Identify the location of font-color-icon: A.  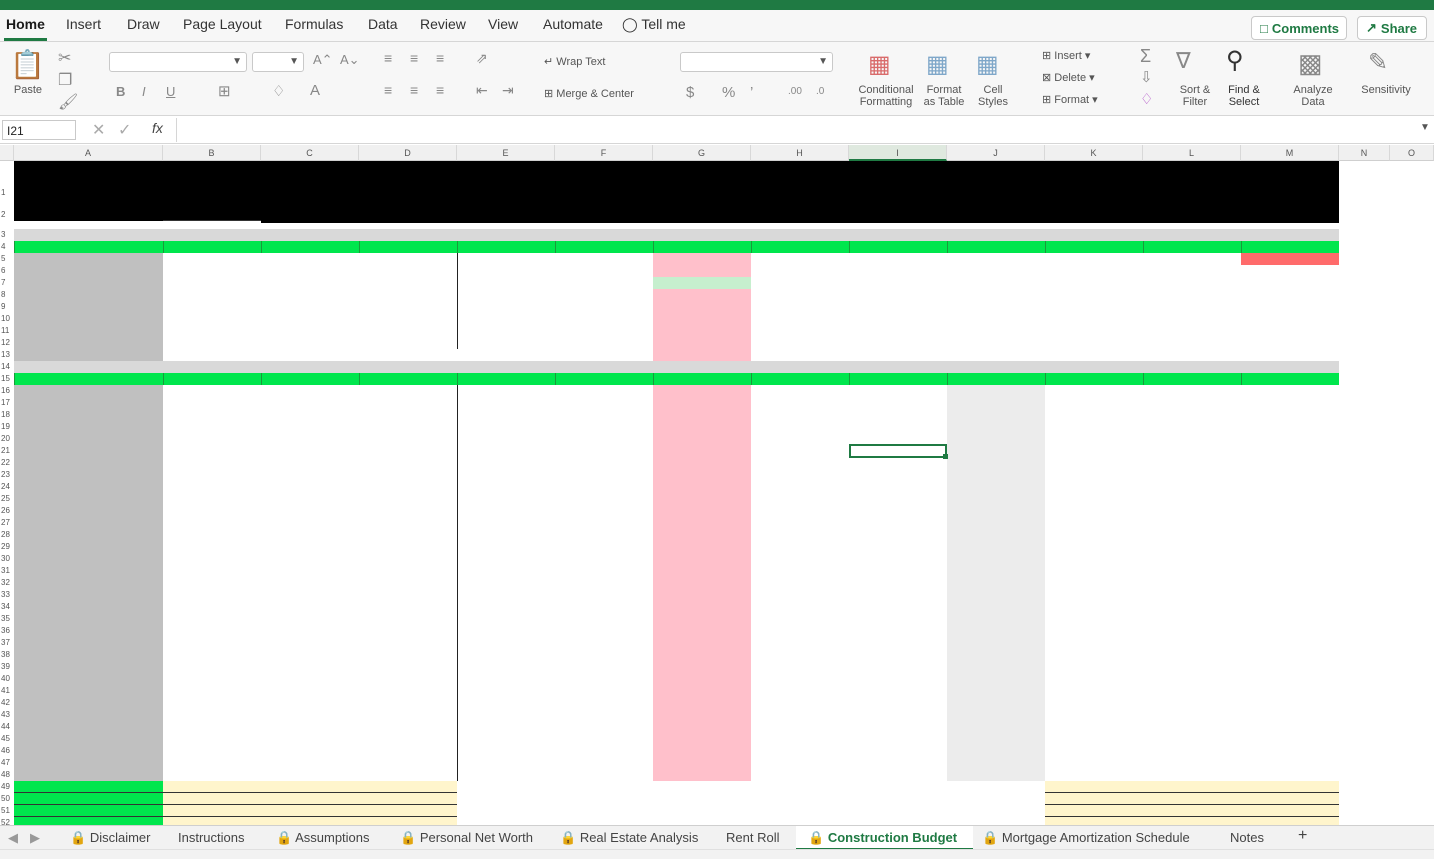
(315, 90).